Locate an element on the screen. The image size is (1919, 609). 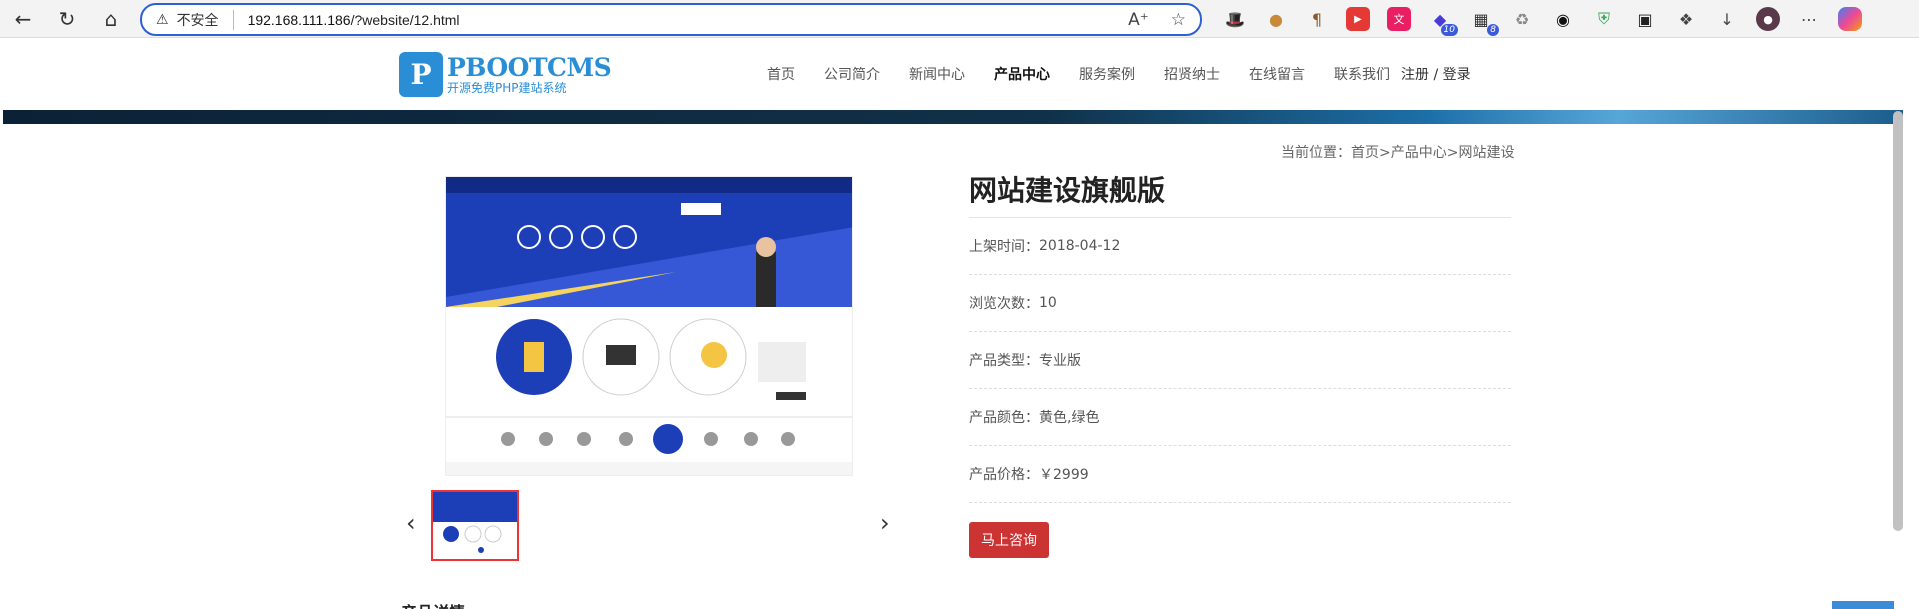
release-date-value: 2018-04-12 is located at coordinates (1080, 246).